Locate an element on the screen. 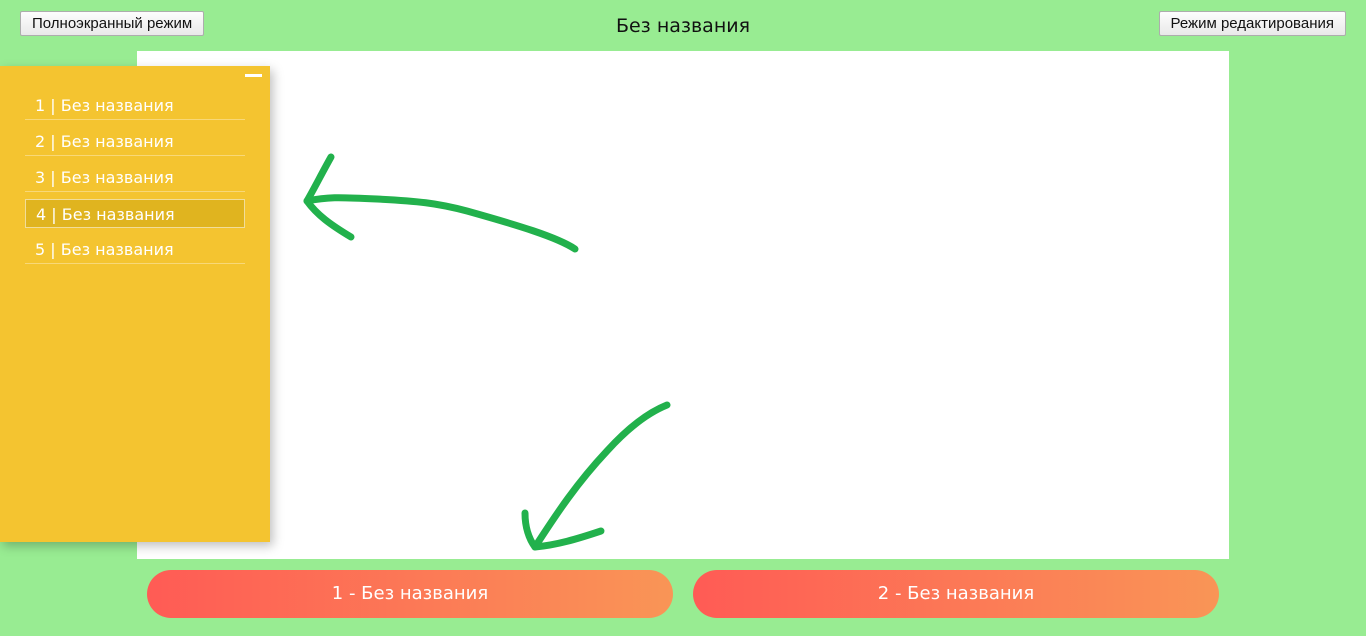 The width and height of the screenshot is (1366, 636). minimize-icon is located at coordinates (253, 77).